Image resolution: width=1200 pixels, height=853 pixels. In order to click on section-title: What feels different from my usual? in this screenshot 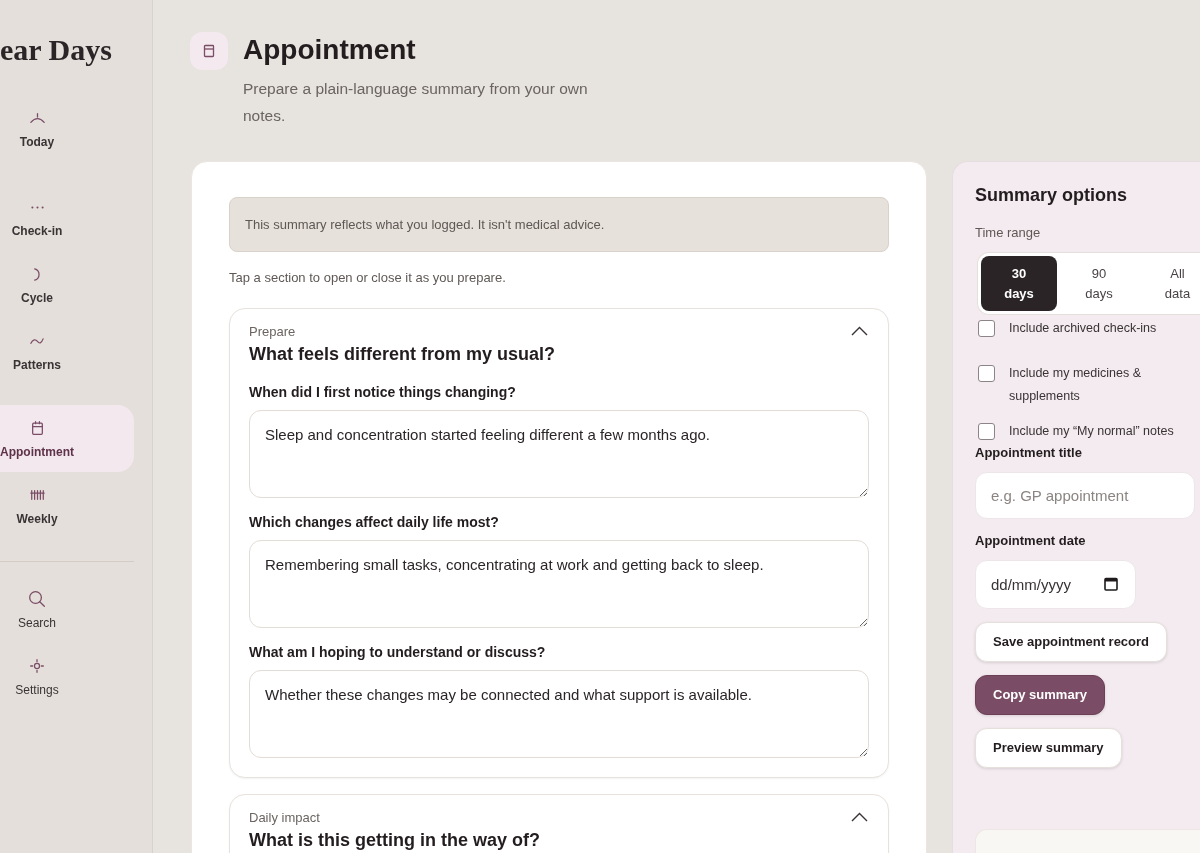, I will do `click(402, 354)`.